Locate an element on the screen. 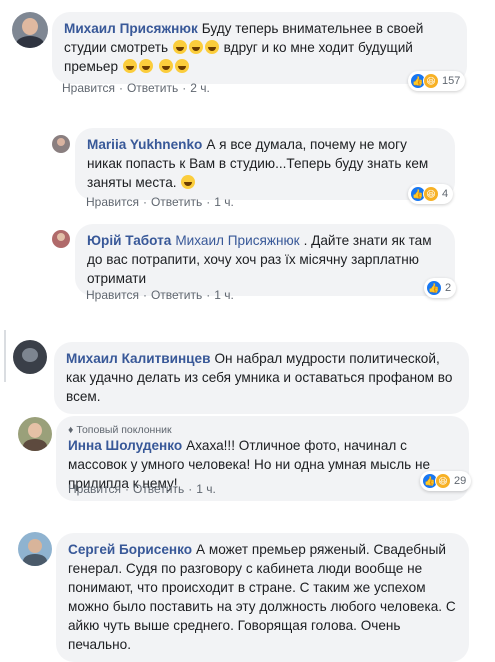 The image size is (495, 662). reaction-count: 2 is located at coordinates (448, 288).